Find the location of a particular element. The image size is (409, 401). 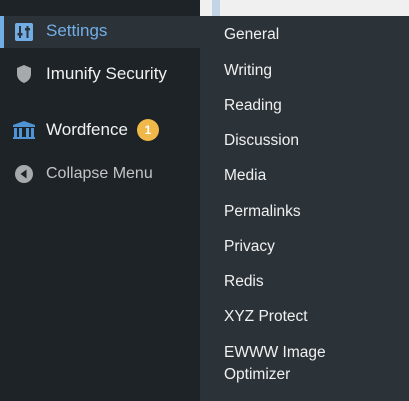

submenu-item-general: General is located at coordinates (314, 35).